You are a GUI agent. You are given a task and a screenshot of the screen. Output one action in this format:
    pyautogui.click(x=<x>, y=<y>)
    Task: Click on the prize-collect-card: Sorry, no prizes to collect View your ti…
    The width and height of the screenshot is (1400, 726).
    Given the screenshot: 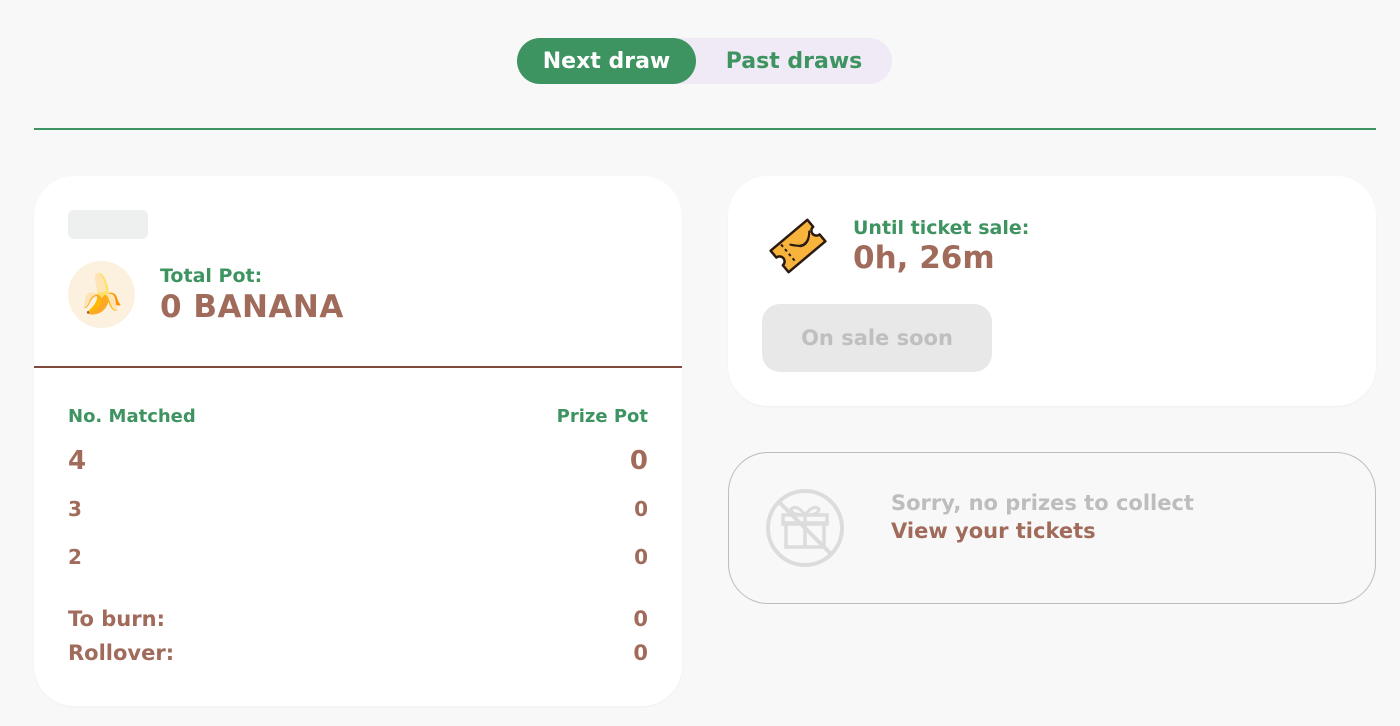 What is the action you would take?
    pyautogui.click(x=1052, y=528)
    